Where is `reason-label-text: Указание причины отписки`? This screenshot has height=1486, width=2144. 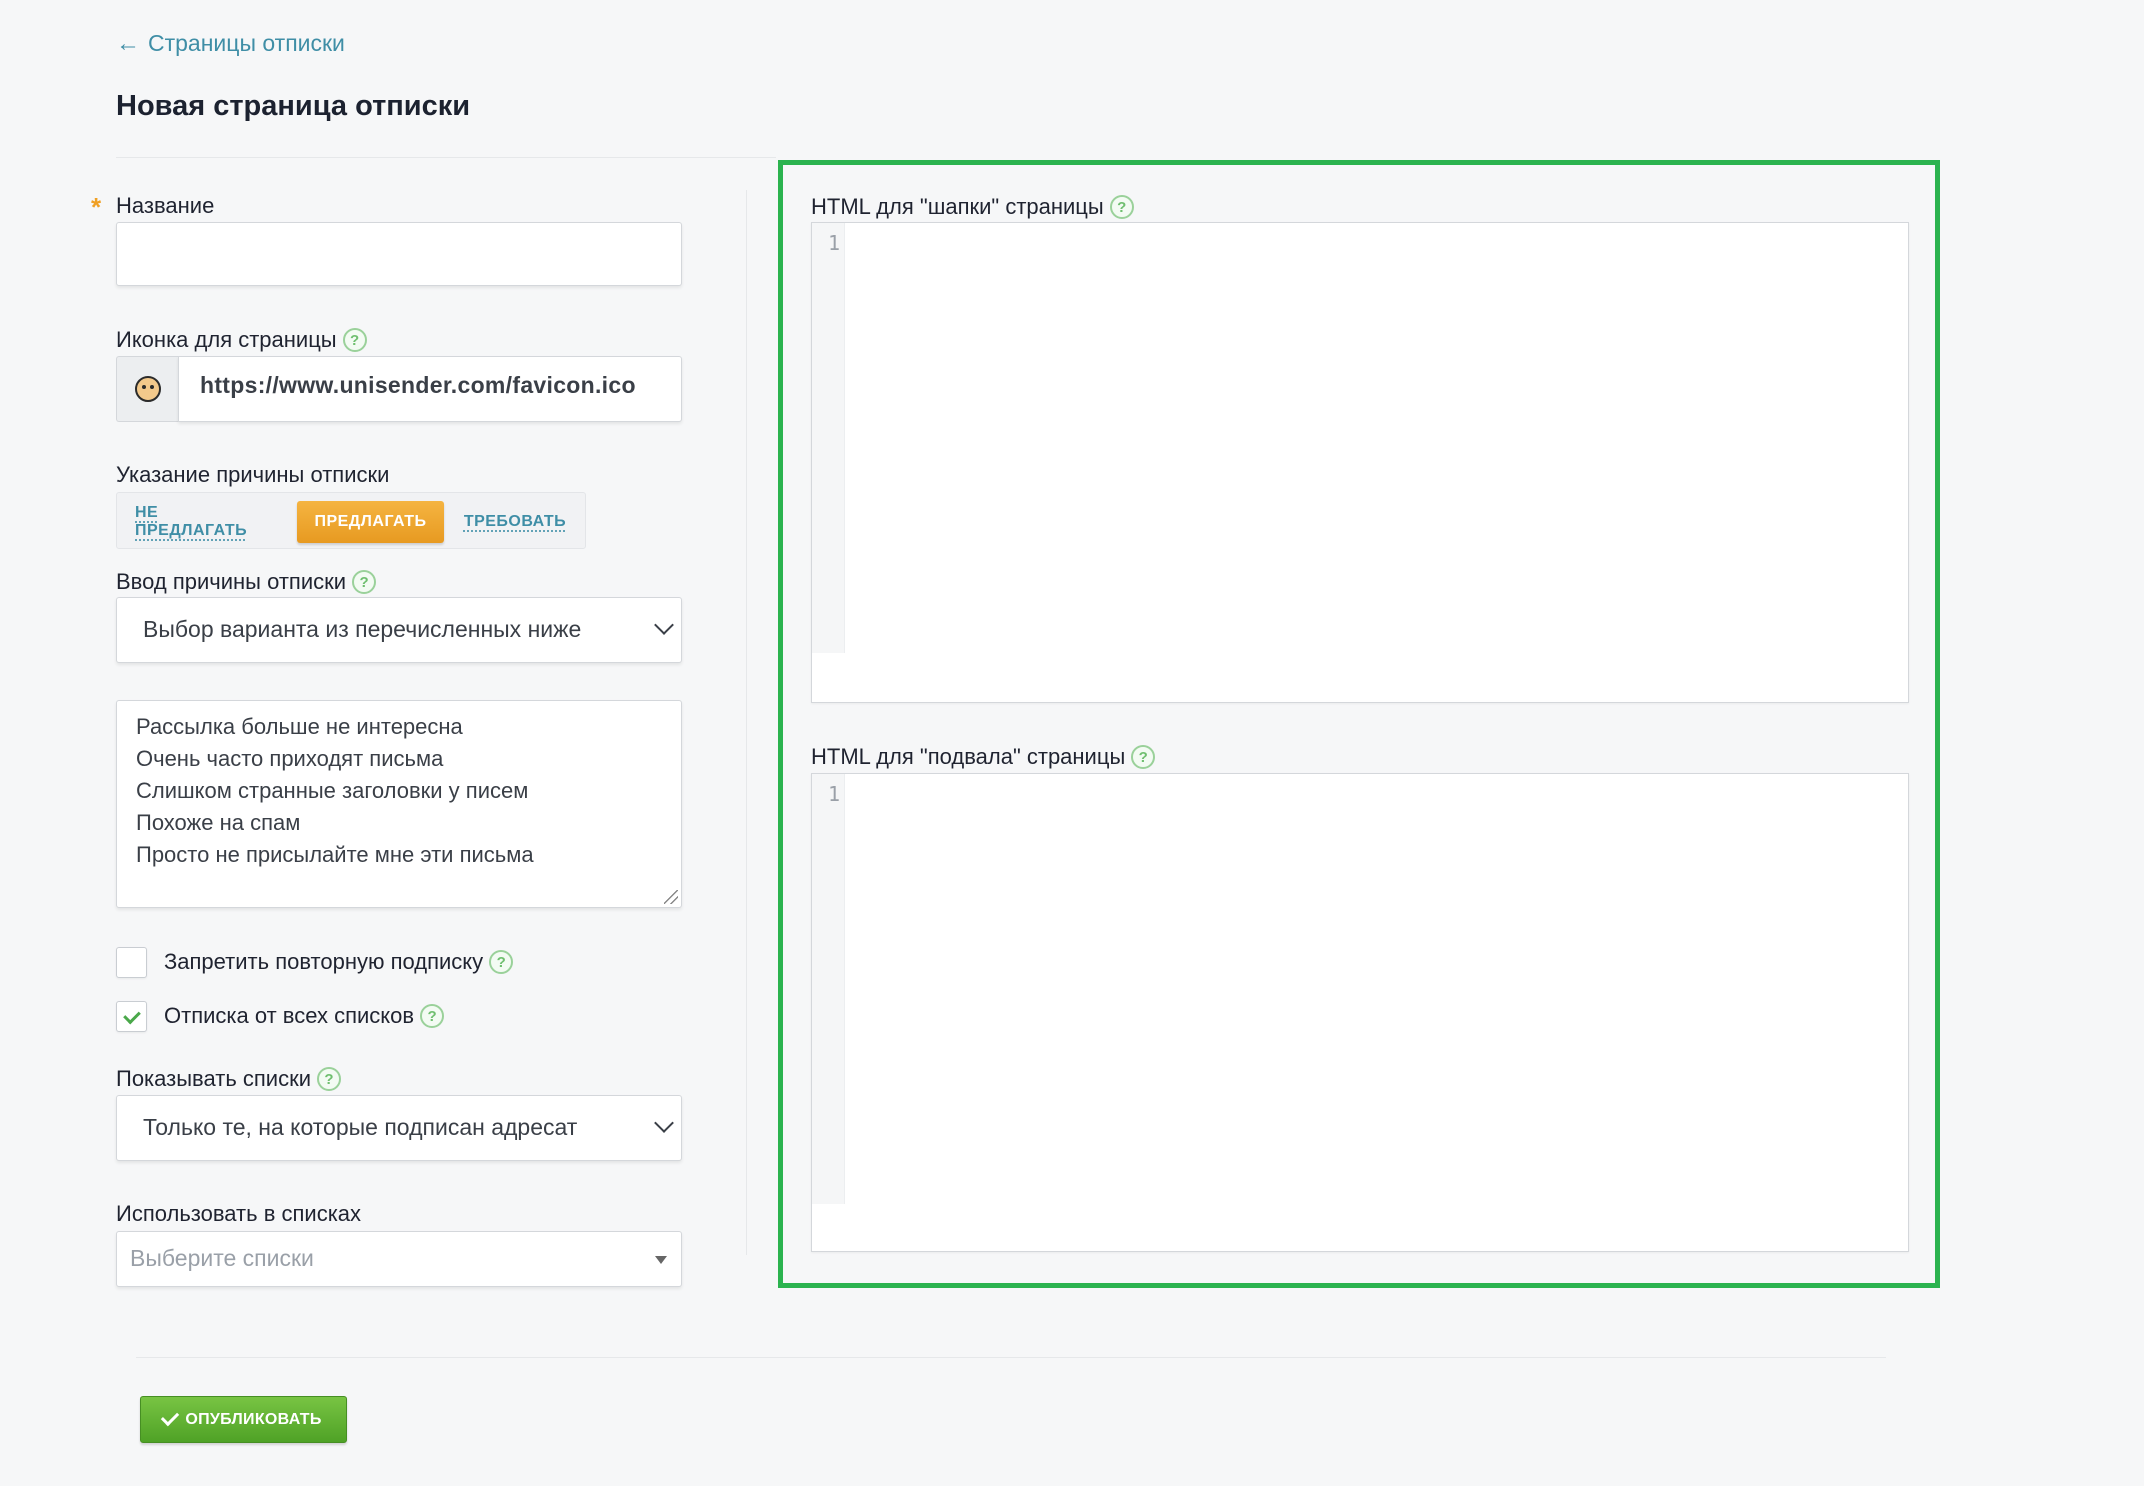
reason-label-text: Указание причины отписки is located at coordinates (253, 474).